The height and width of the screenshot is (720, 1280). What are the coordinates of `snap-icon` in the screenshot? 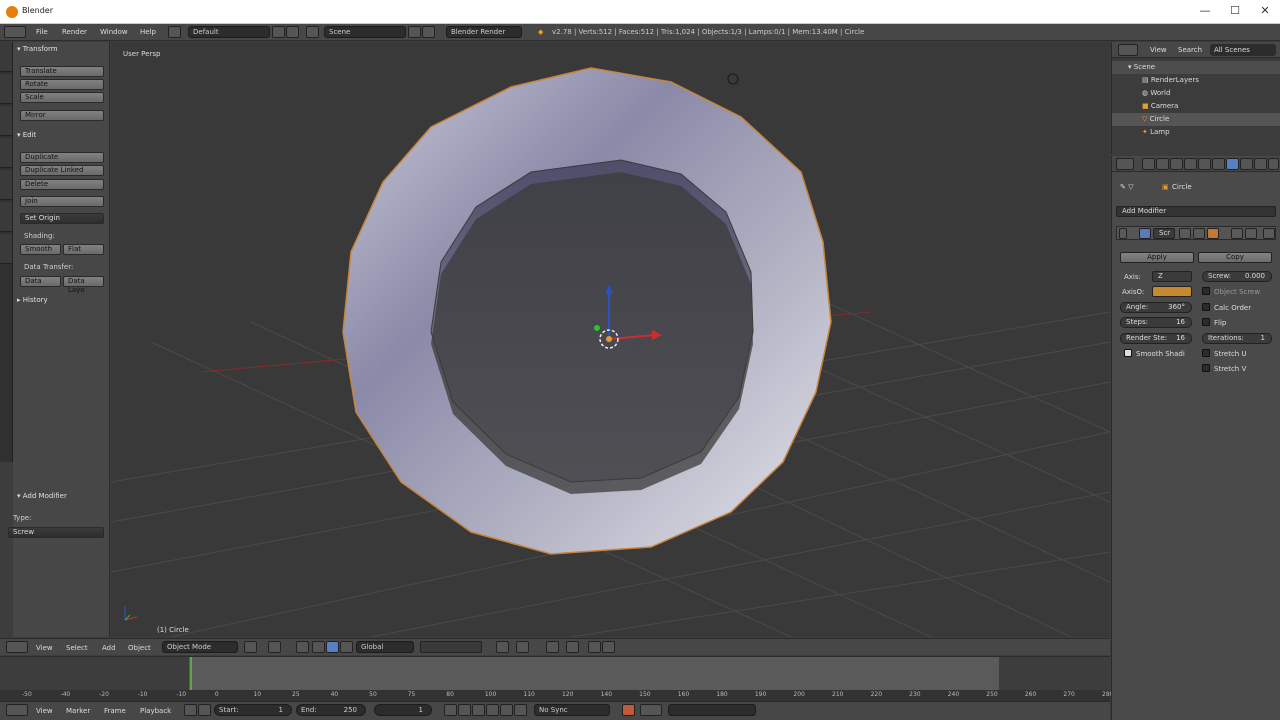 It's located at (552, 647).